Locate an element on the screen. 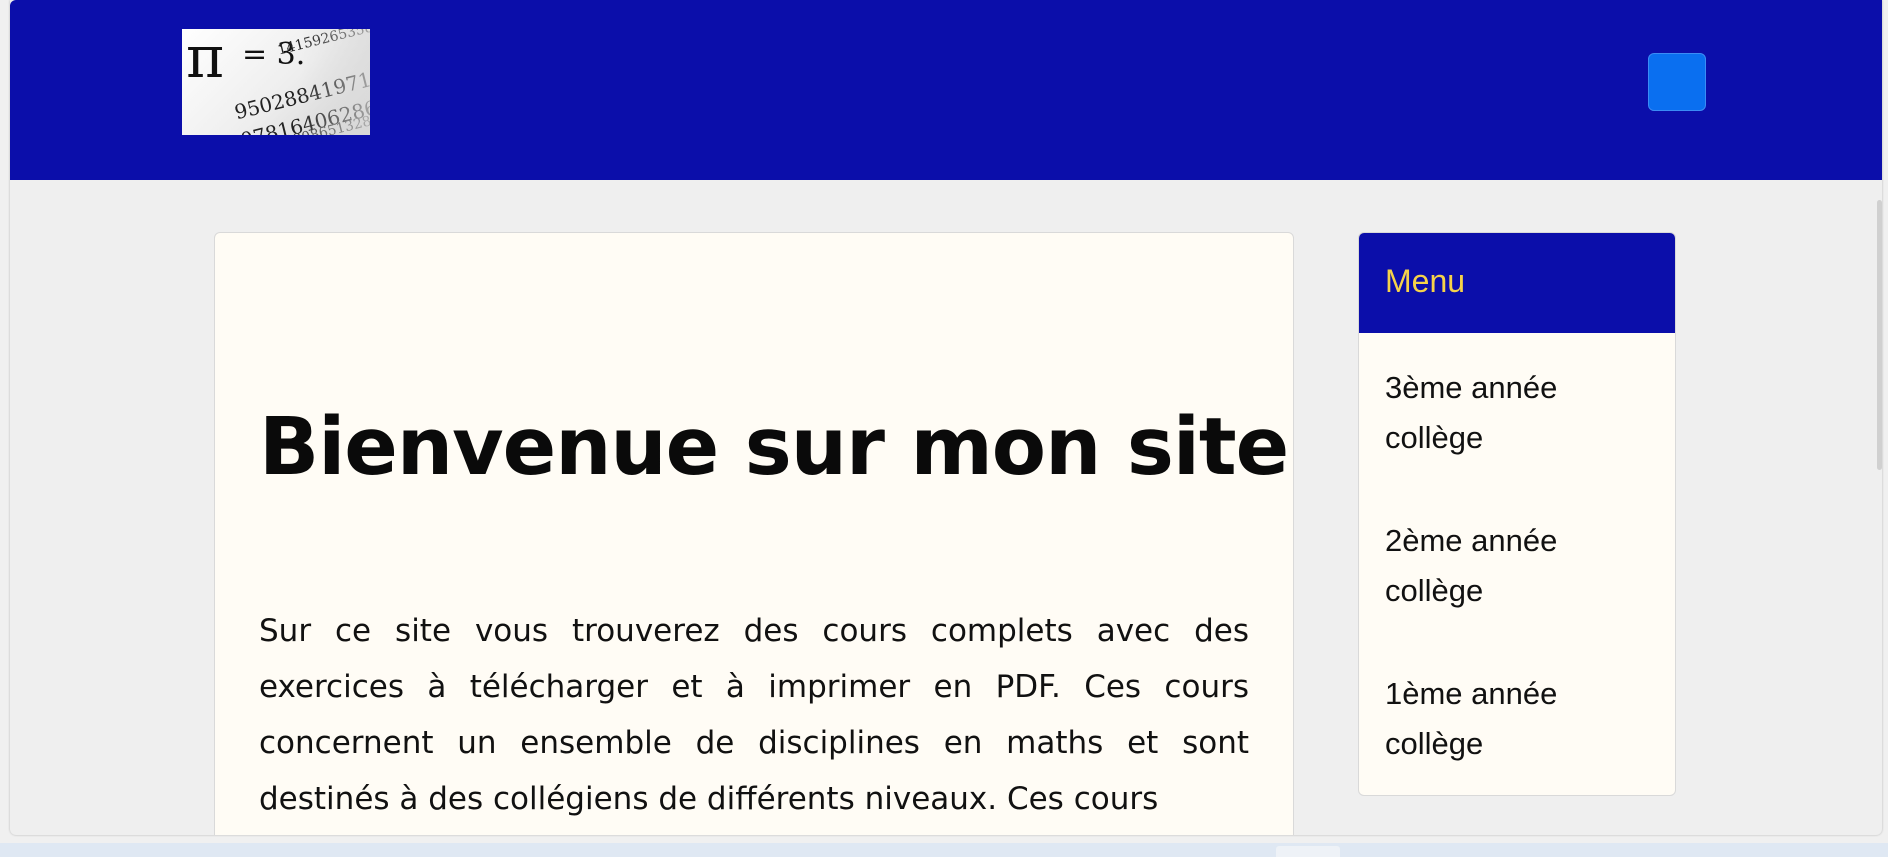 The image size is (1888, 857). page-scrollbar is located at coordinates (1879, 335).